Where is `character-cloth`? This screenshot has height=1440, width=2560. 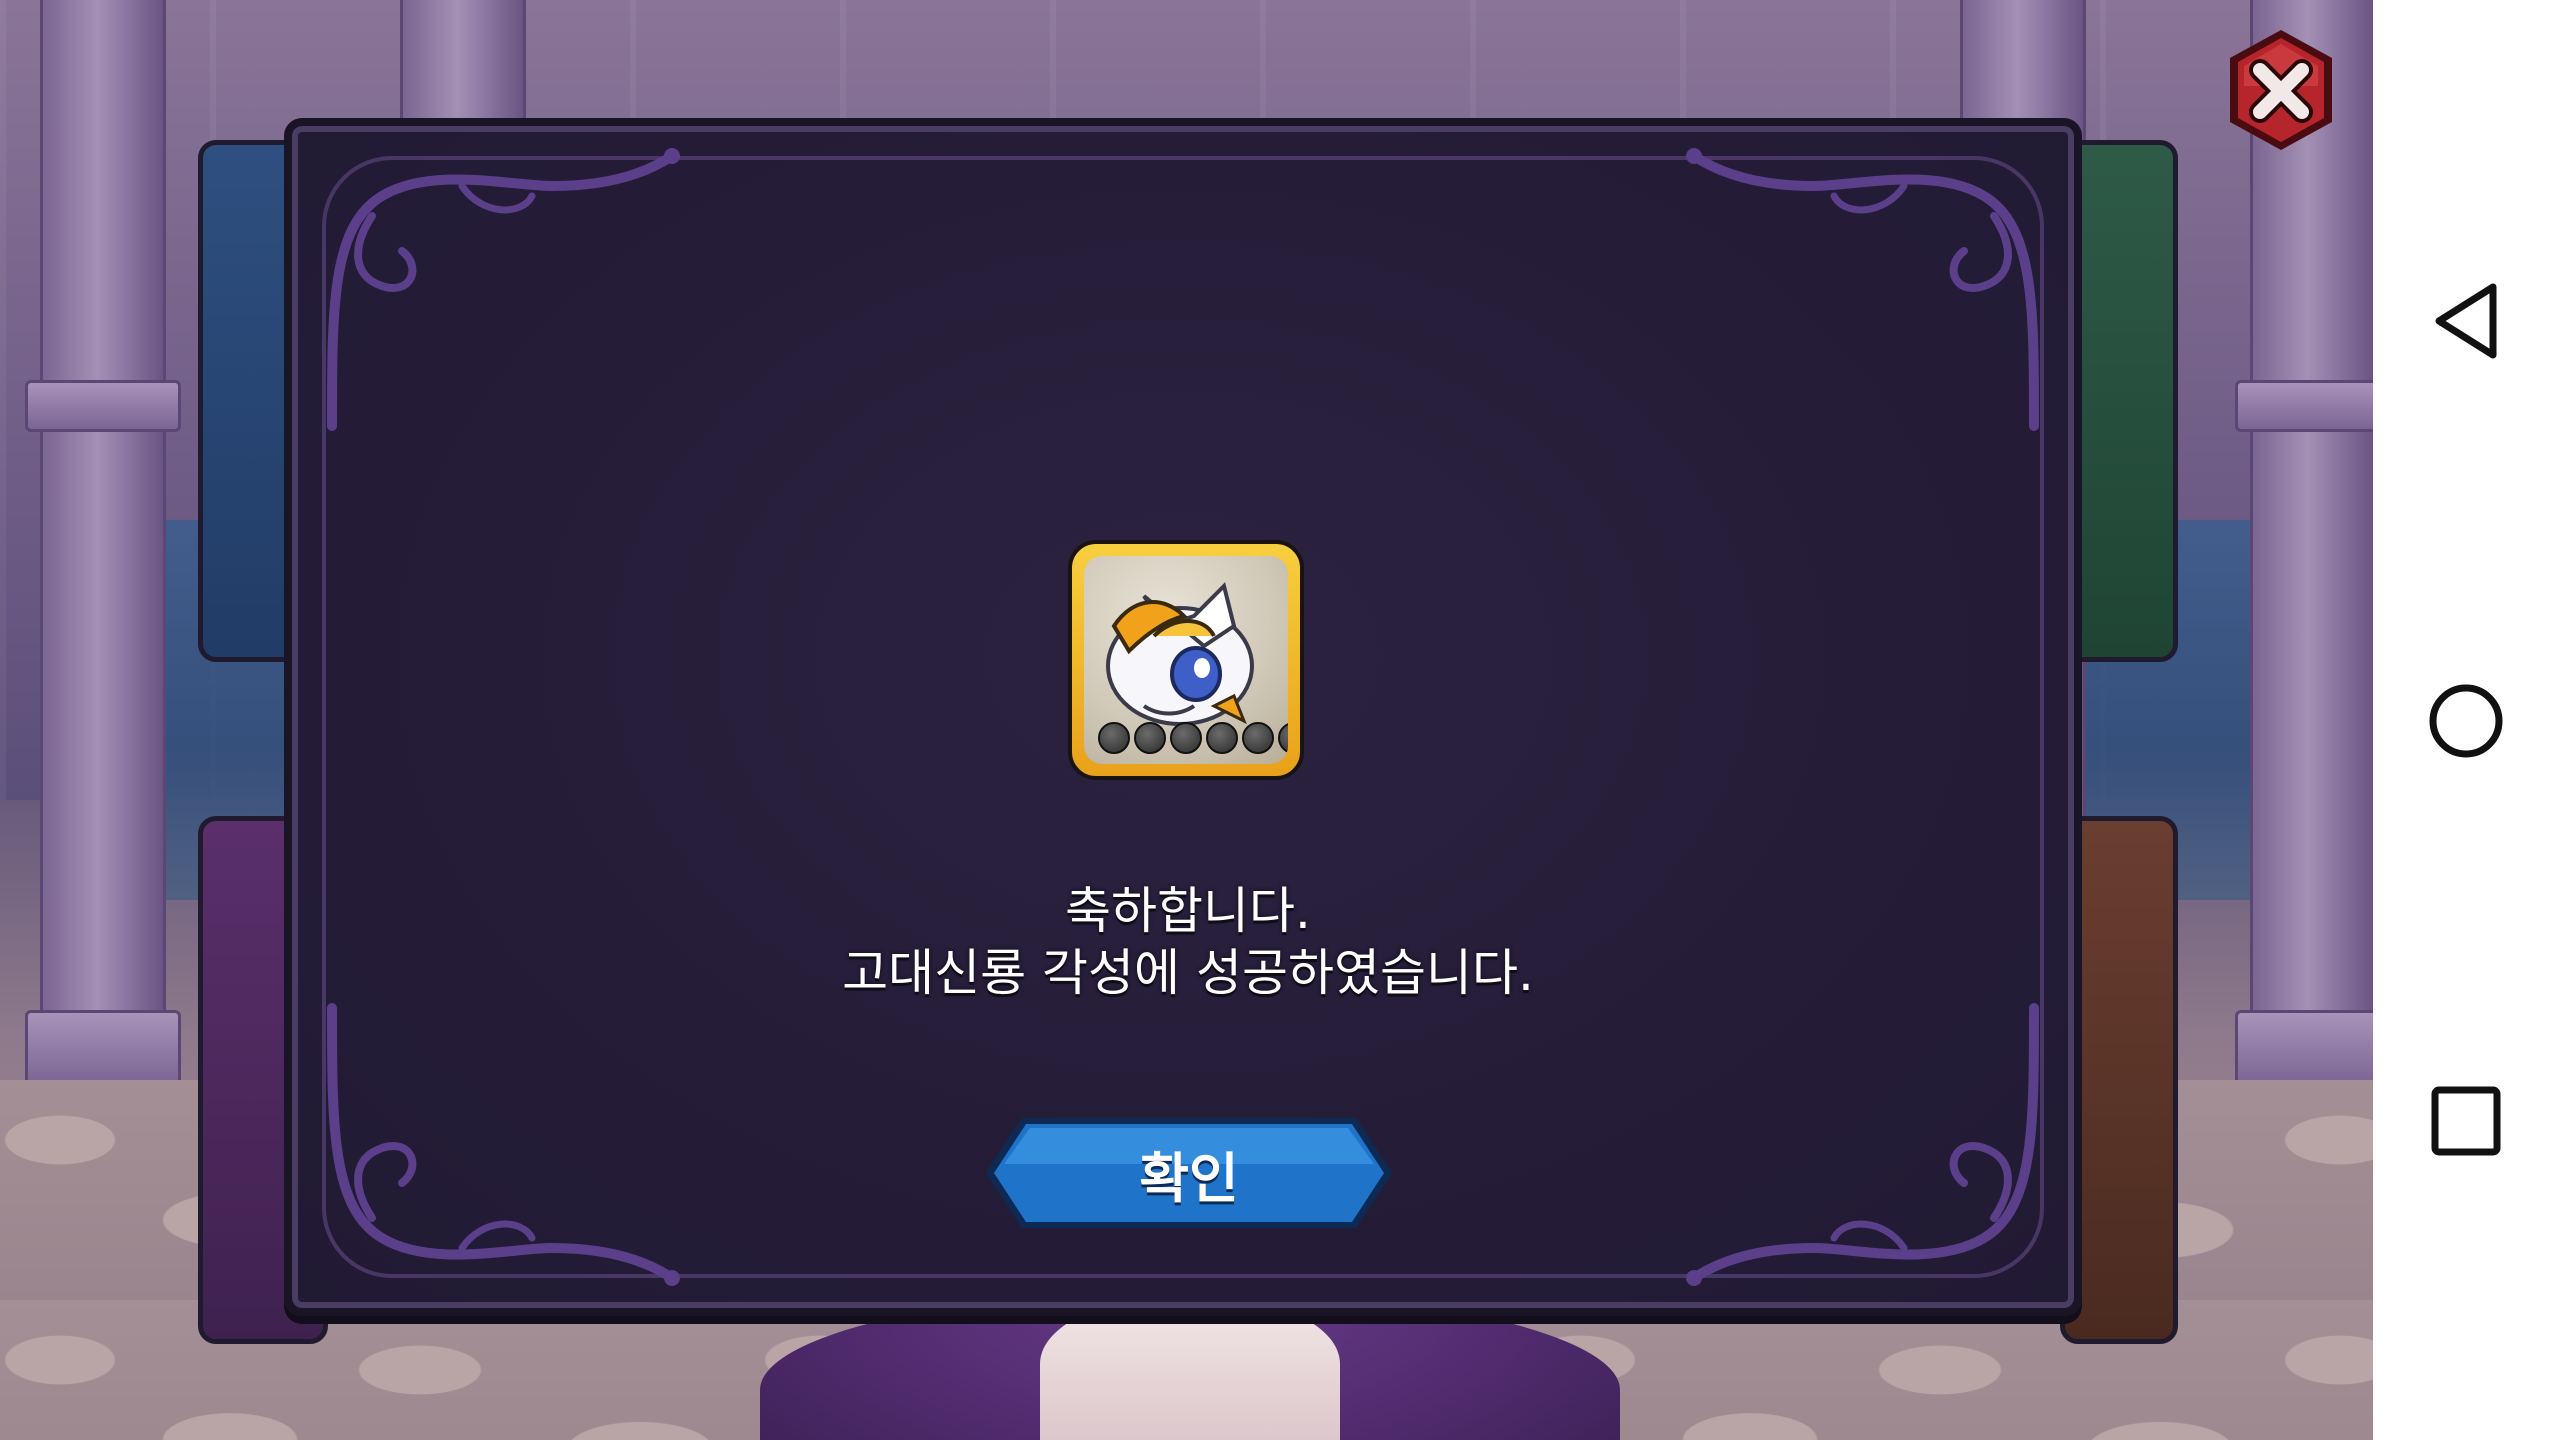
character-cloth is located at coordinates (1190, 1370).